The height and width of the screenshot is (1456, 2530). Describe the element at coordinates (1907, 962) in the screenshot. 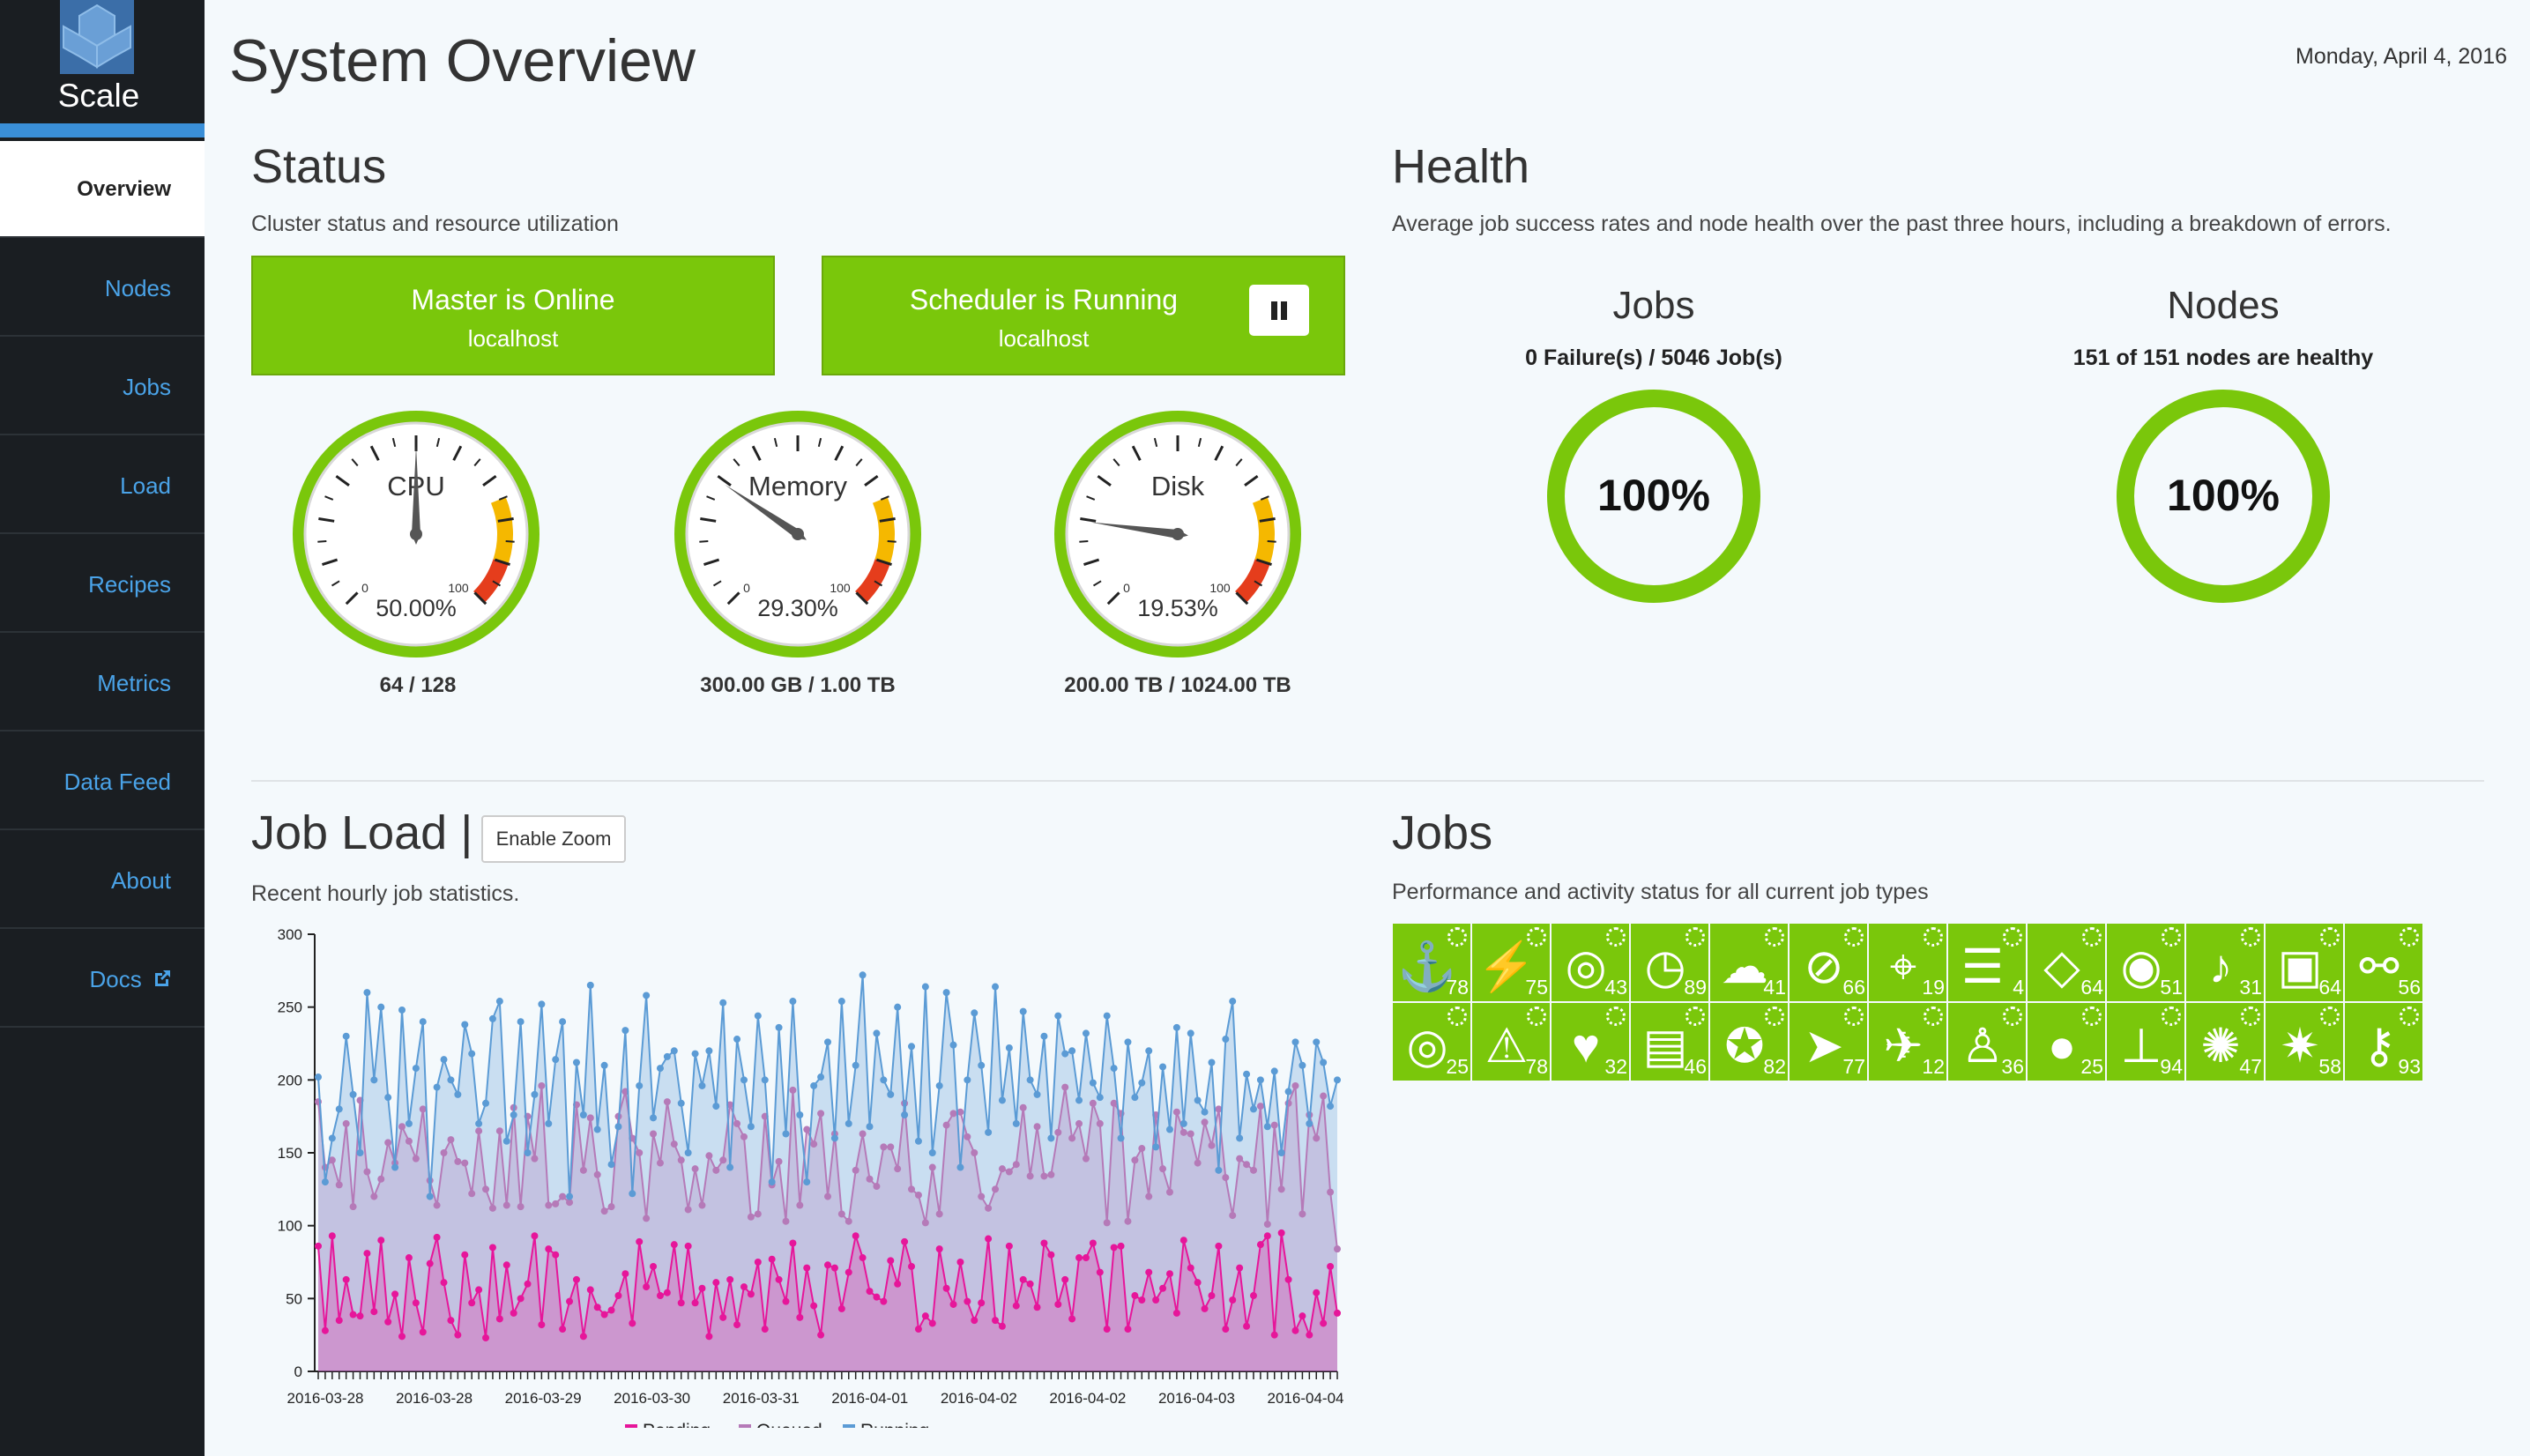

I see `job-type-tile: ⌖ 19` at that location.